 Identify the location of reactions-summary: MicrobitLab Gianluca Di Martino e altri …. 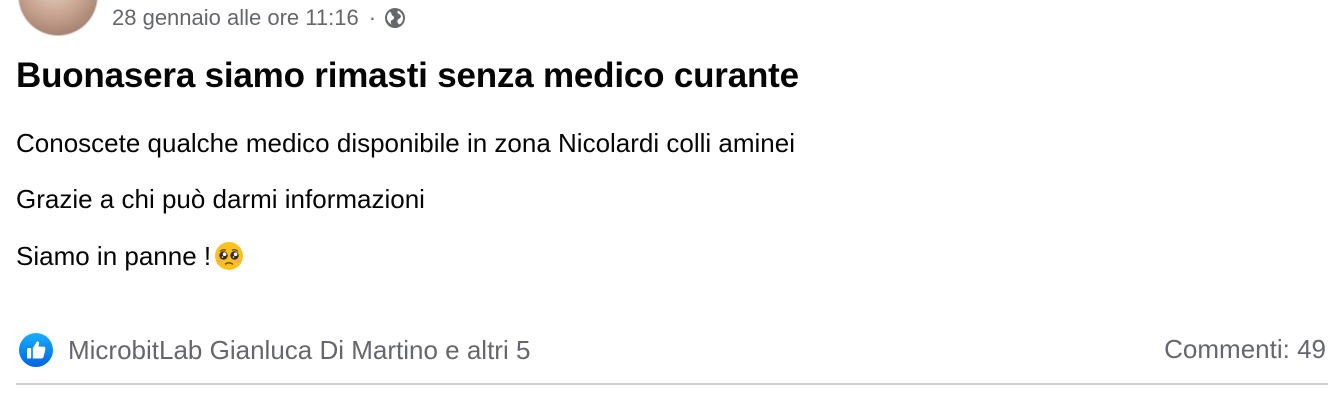
(274, 350).